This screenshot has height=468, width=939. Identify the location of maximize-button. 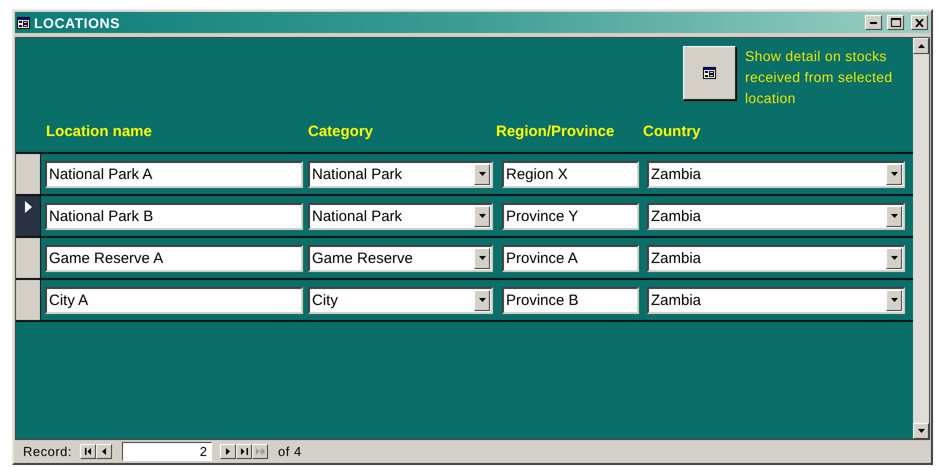
(895, 22).